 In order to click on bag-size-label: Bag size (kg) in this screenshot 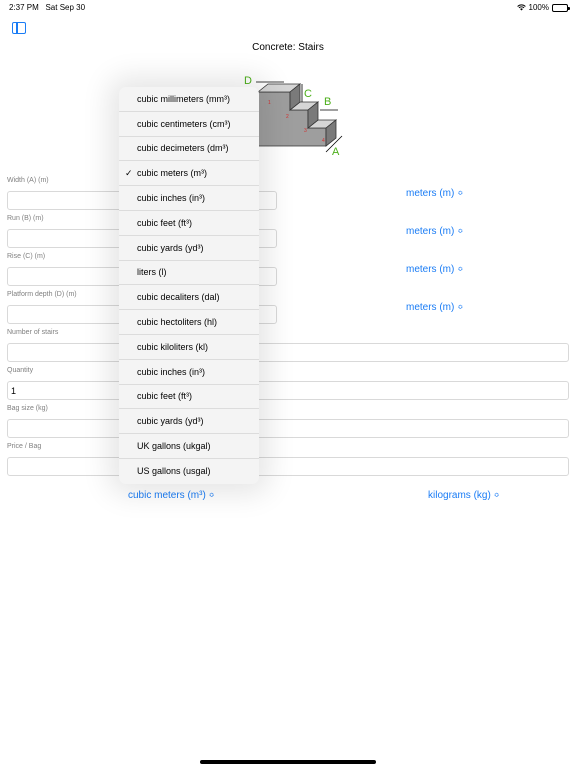, I will do `click(27, 408)`.